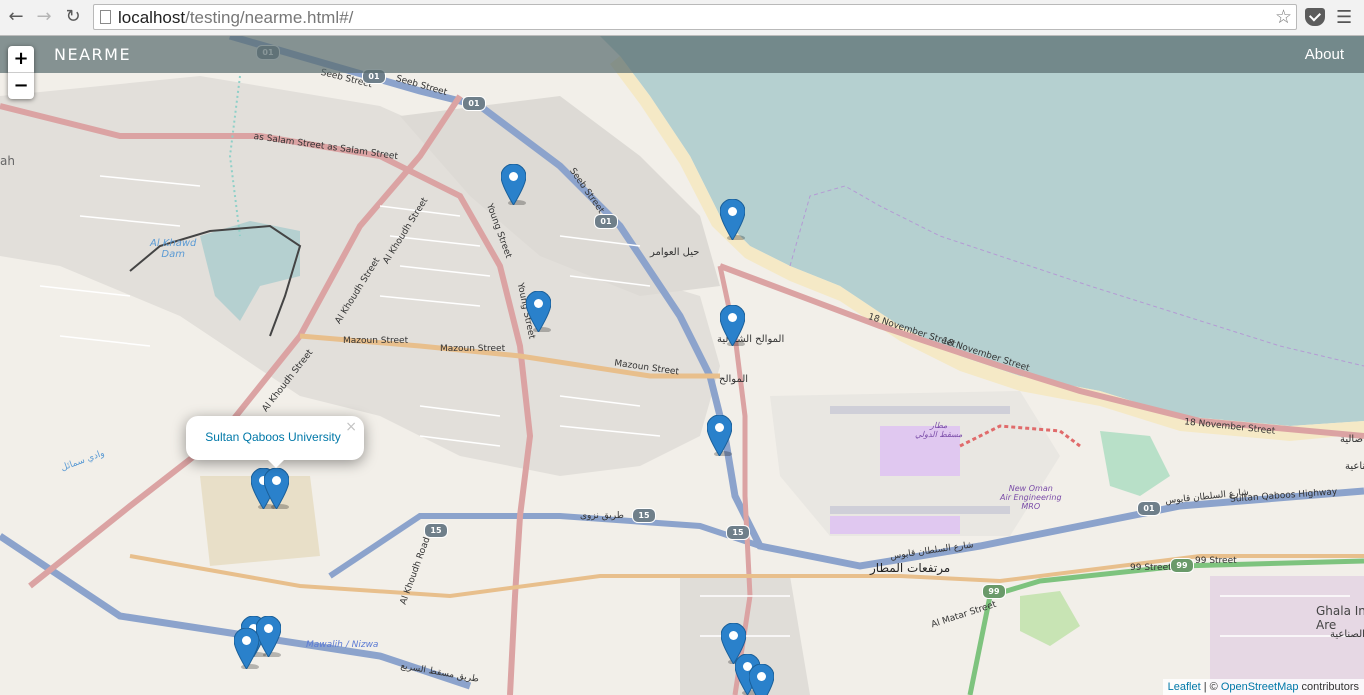  Describe the element at coordinates (16, 17) in the screenshot. I see `back-arrow-icon: ←` at that location.